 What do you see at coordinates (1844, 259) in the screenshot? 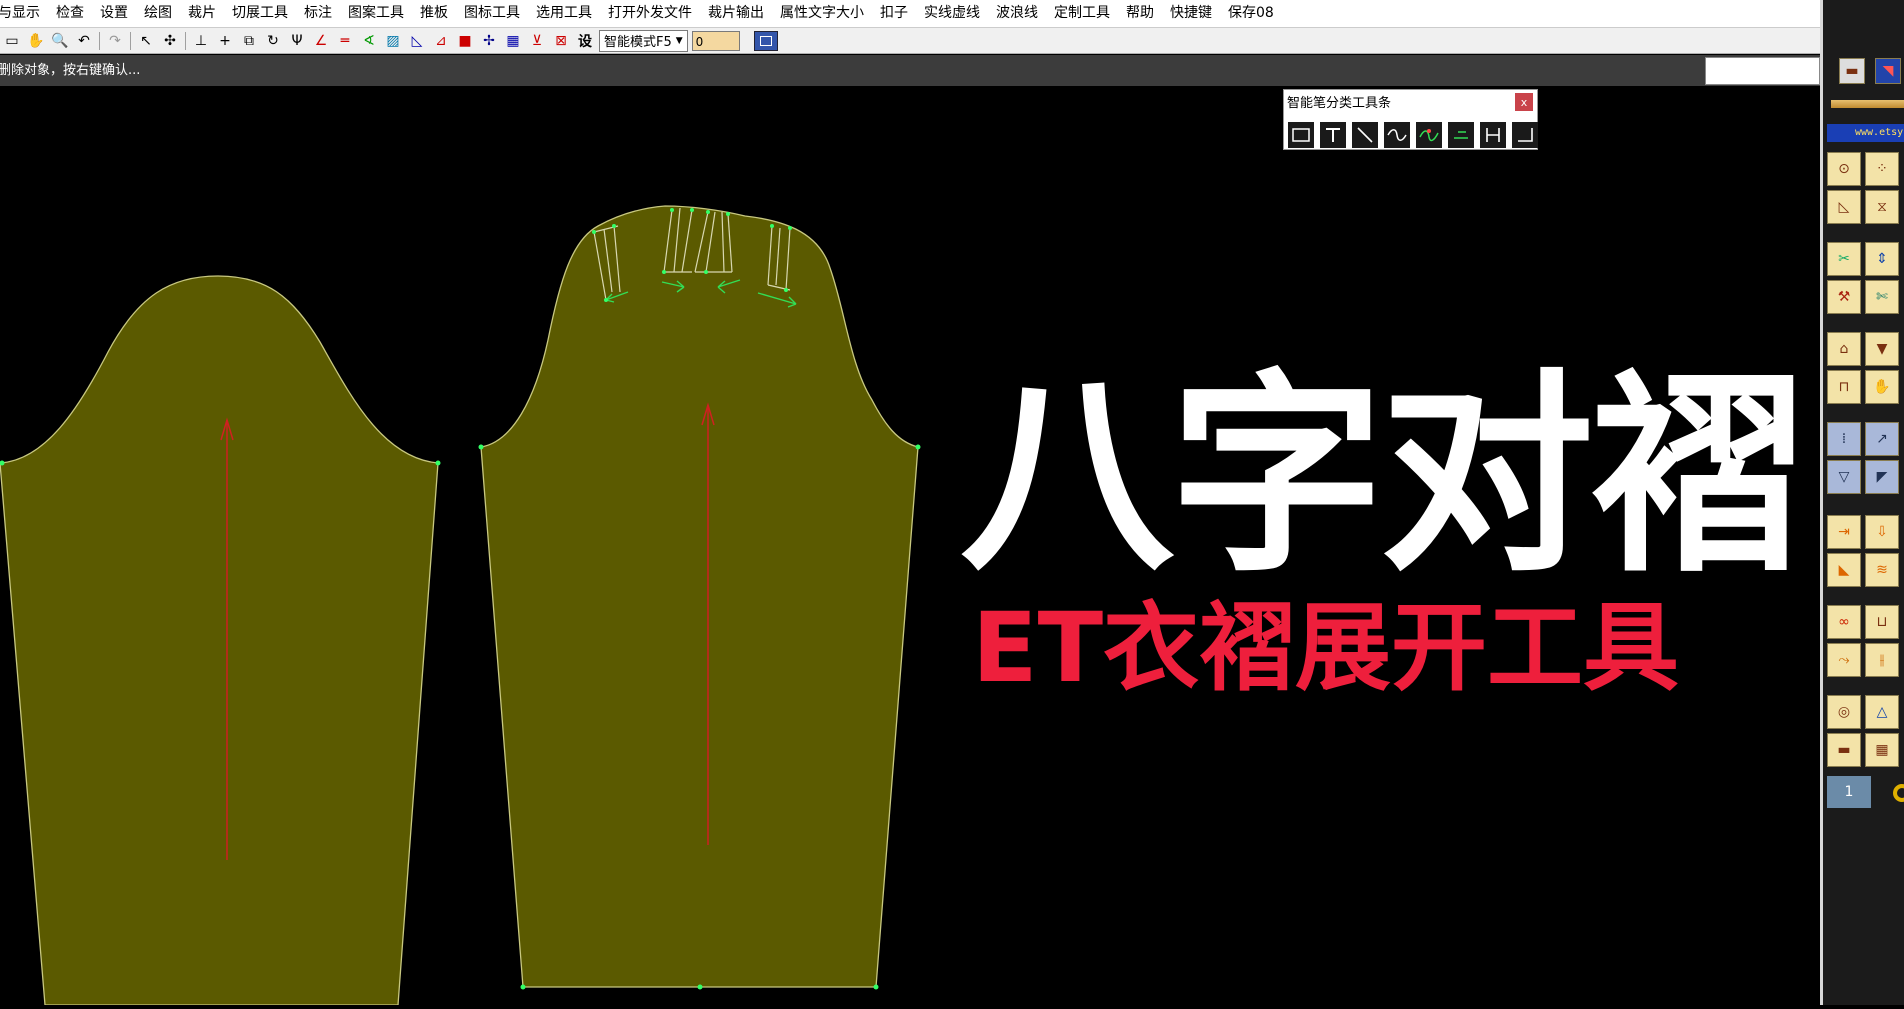
I see `scissors-tool: ✂` at bounding box center [1844, 259].